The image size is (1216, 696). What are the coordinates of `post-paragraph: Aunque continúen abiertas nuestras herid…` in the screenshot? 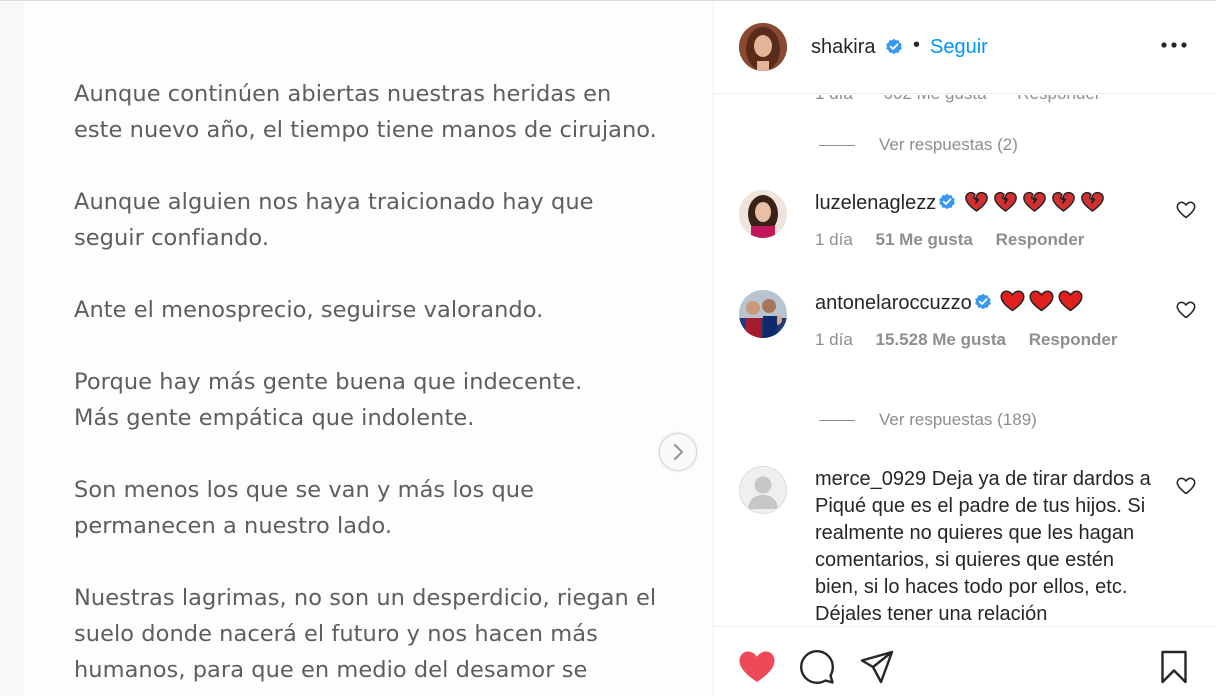 It's located at (365, 112).